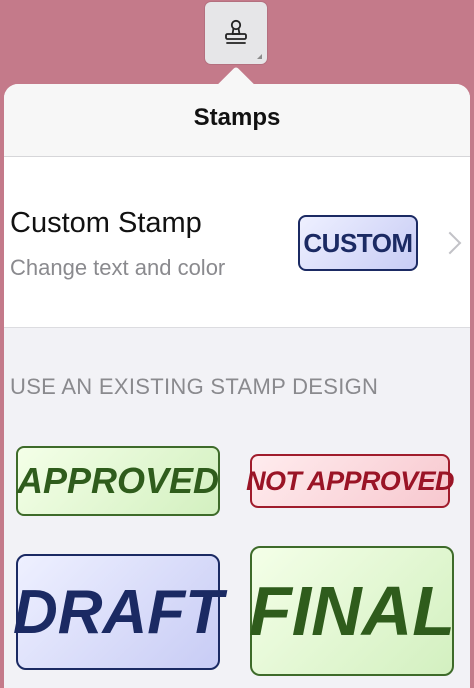 The image size is (474, 688). Describe the element at coordinates (259, 56) in the screenshot. I see `tool-options-indicator` at that location.